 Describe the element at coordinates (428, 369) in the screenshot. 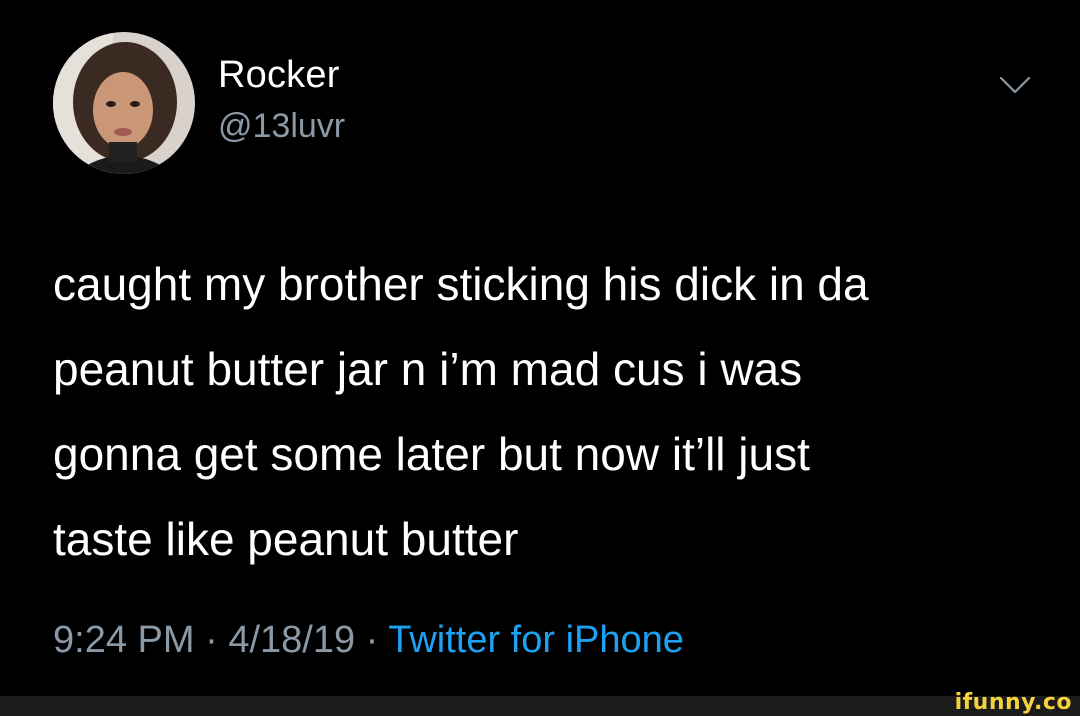

I see `tweet-text-line: peanut butter jar n i’m mad cus i was` at that location.